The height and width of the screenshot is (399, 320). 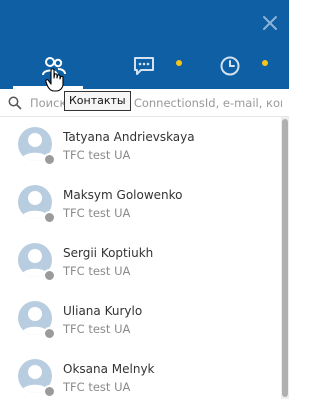 I want to click on close-button, so click(x=270, y=23).